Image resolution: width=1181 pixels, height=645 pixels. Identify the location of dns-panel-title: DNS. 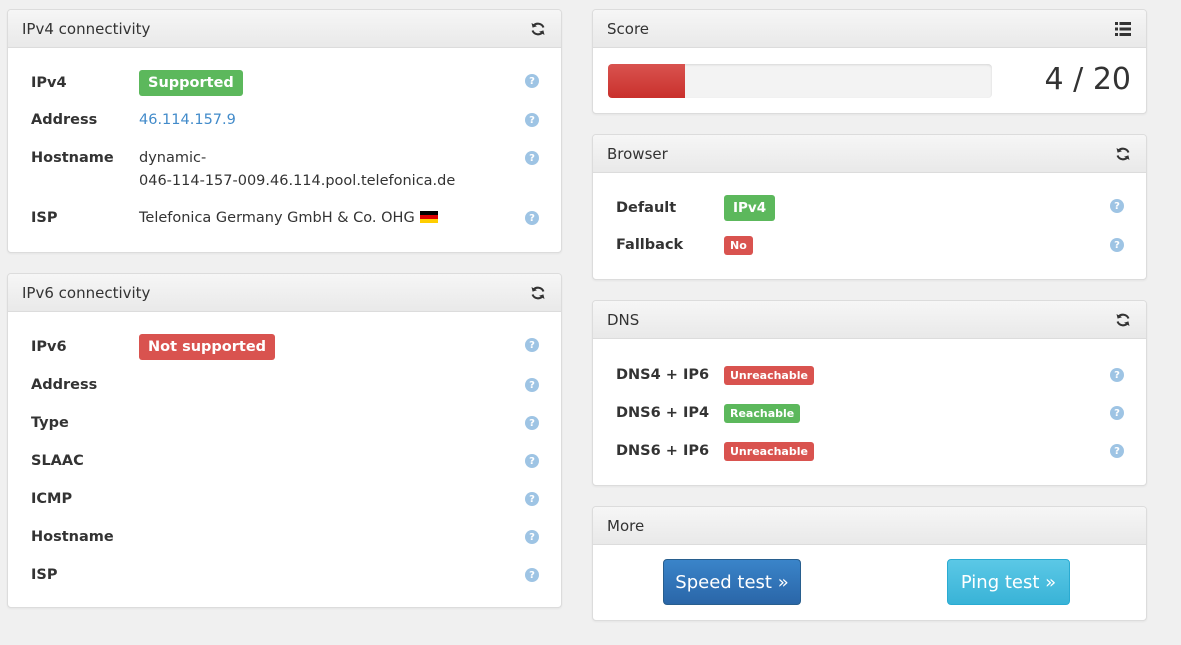
(623, 319).